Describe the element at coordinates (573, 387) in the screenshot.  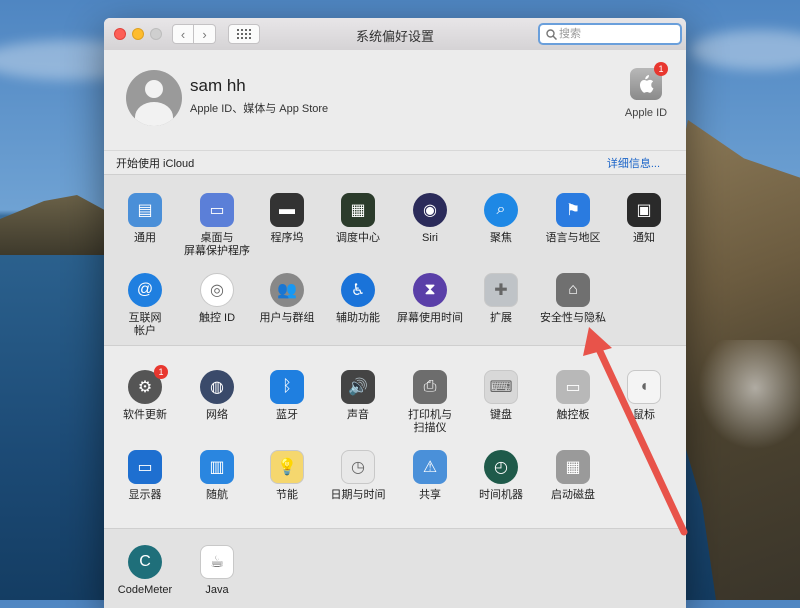
I see `trackpad-icon: ▭` at that location.